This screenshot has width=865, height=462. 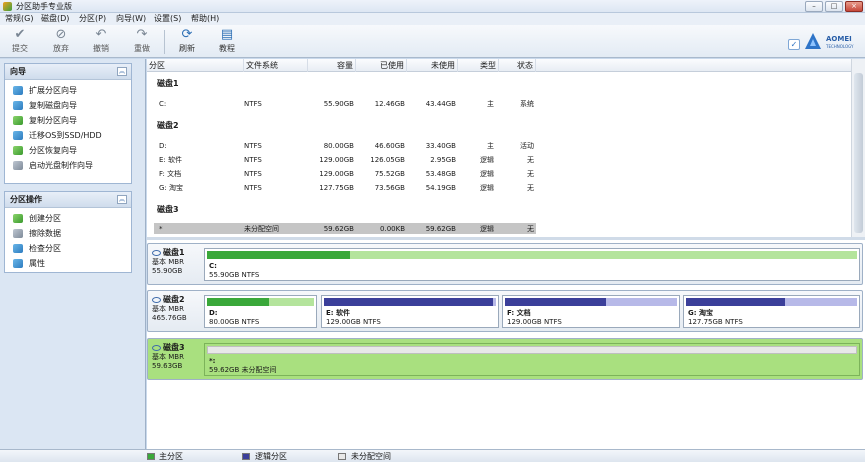 I want to click on cell-partition: G: 淘宝, so click(x=171, y=188).